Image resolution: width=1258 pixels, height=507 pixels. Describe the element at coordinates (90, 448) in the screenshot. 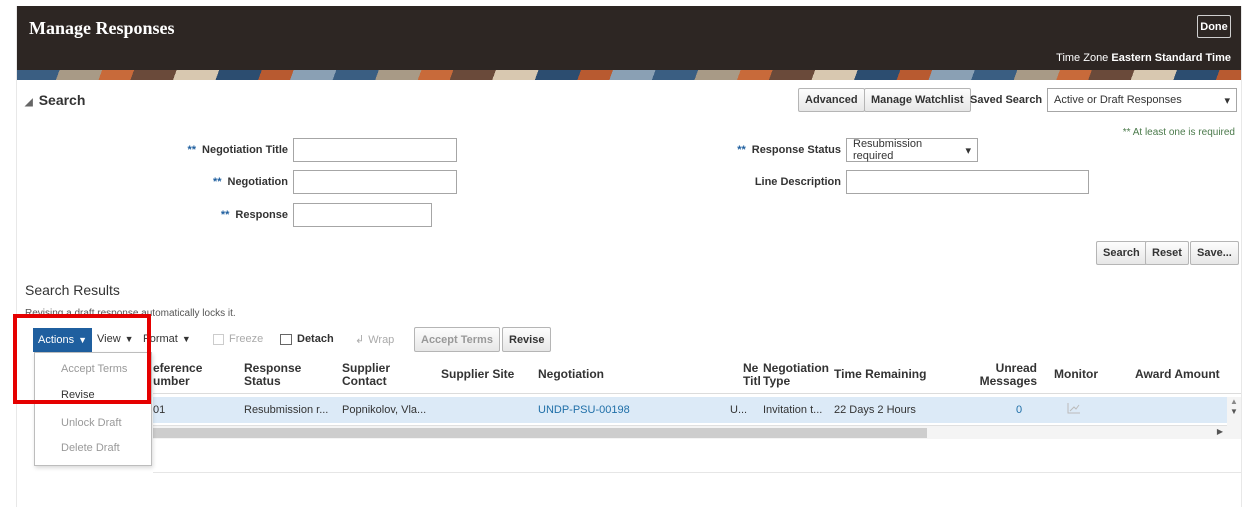

I see `menu-item-delete-draft: Delete Draft` at that location.